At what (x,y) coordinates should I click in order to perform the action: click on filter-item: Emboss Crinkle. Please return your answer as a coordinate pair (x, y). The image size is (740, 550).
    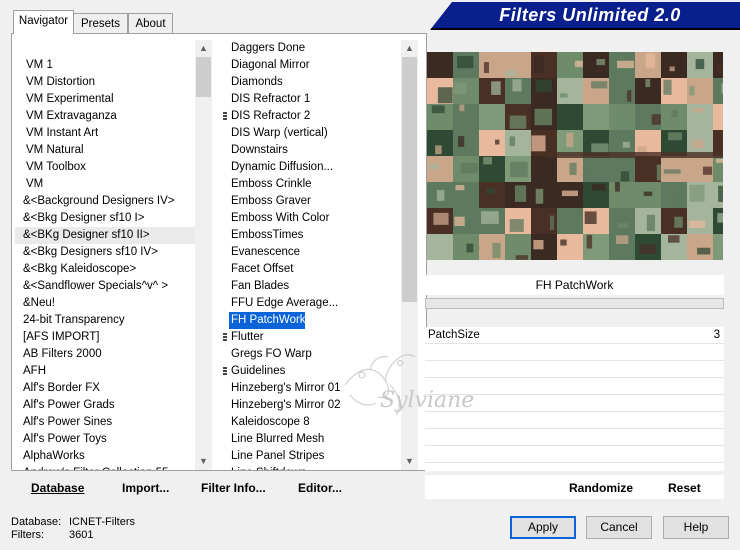
    Looking at the image, I should click on (312, 184).